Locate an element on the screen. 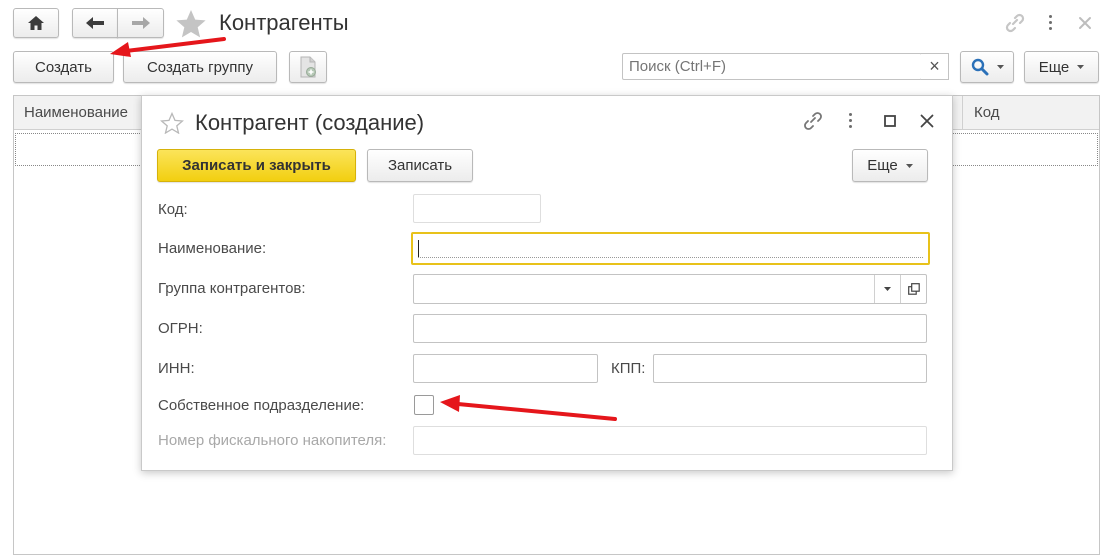 This screenshot has height=555, width=1113. fiscal-number-field is located at coordinates (670, 440).